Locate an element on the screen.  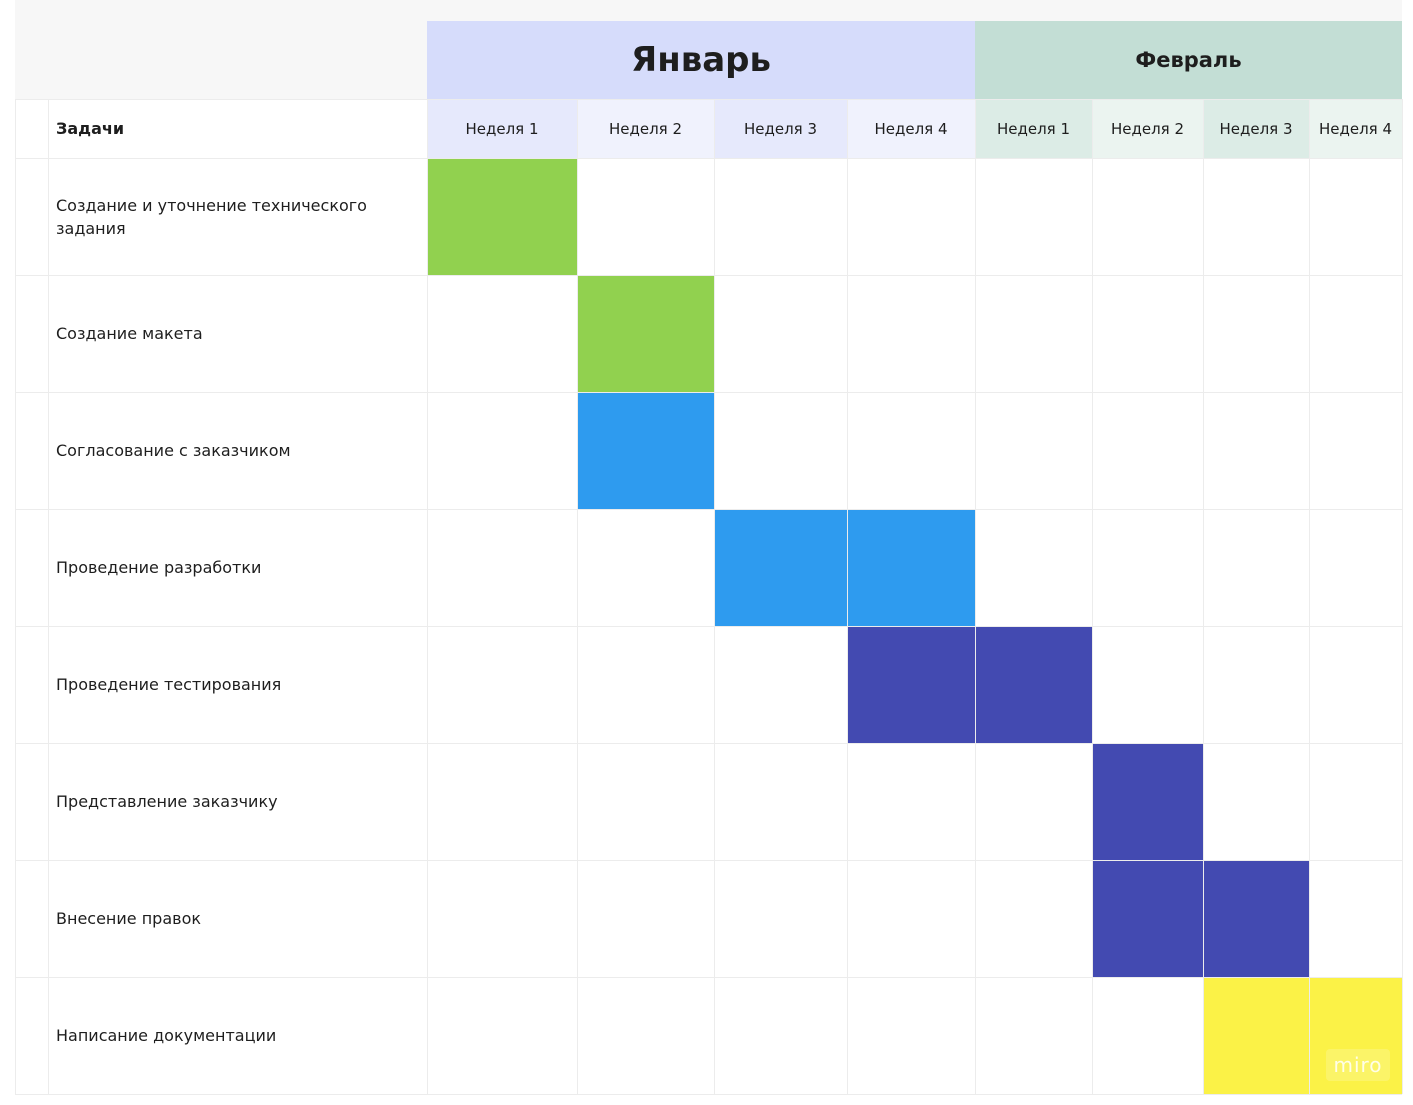
row-handle-header is located at coordinates (31, 128).